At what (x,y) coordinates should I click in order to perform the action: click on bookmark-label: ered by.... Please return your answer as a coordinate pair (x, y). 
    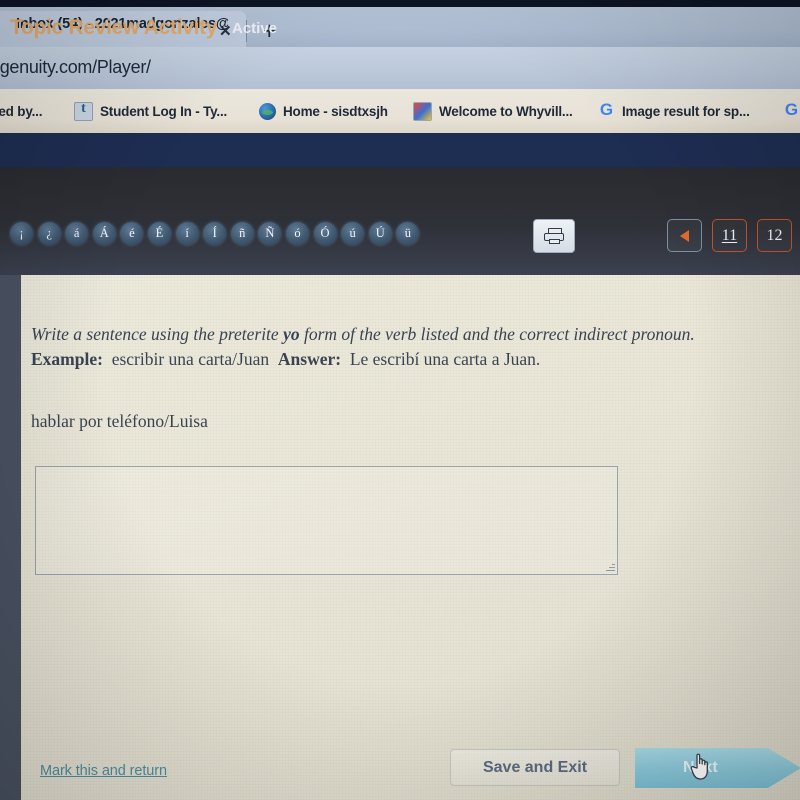
    Looking at the image, I should click on (21, 111).